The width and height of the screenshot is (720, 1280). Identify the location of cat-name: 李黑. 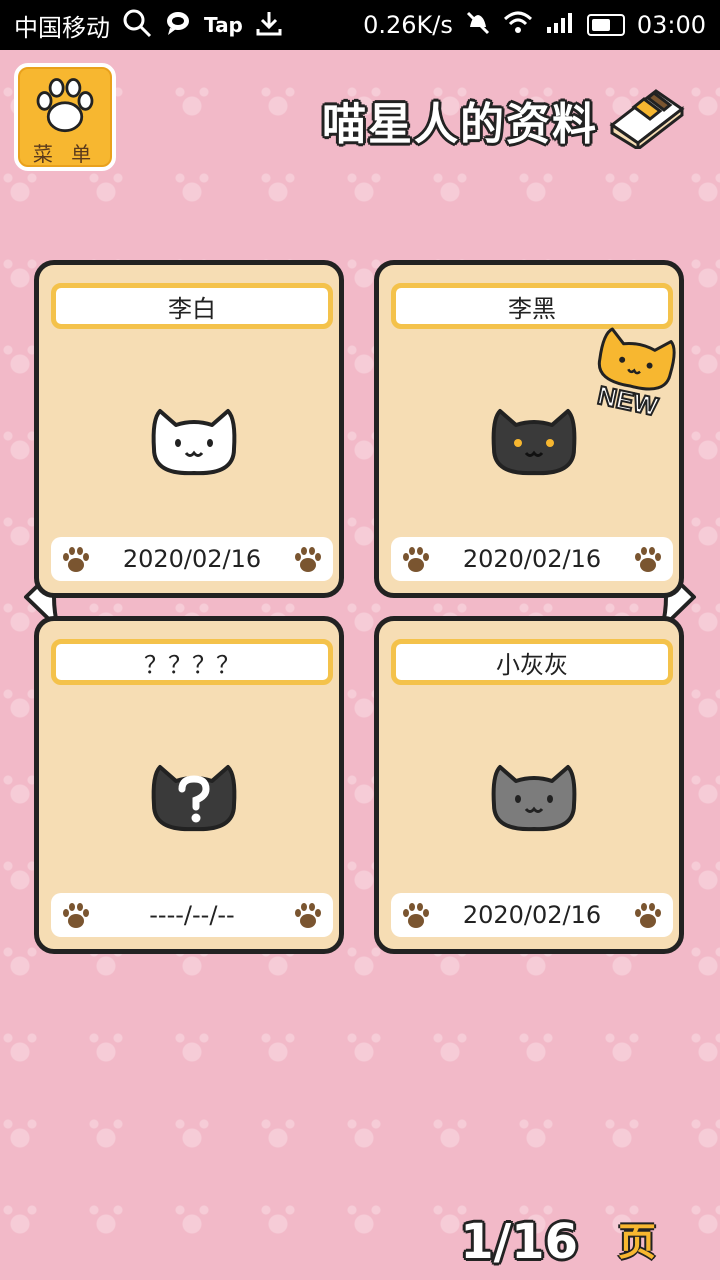
(532, 306).